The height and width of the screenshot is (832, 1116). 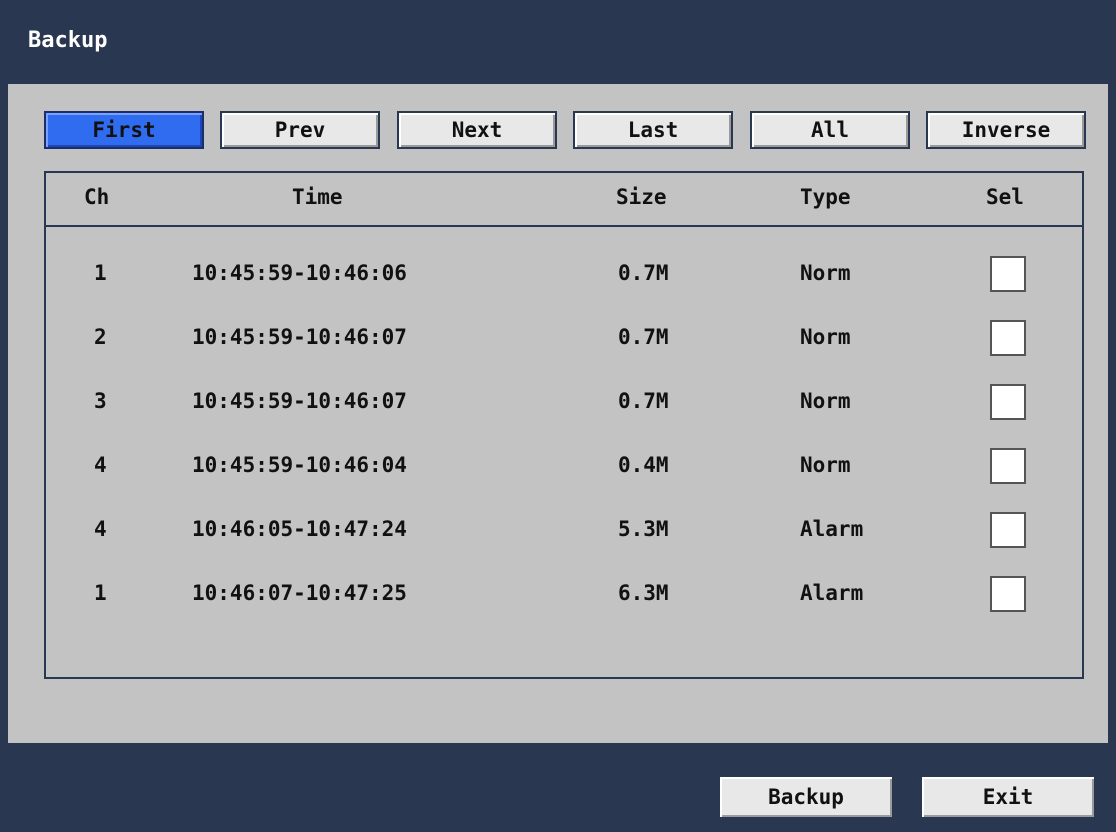 I want to click on table-row: 2 10:45:59-10:46:07 0.7M Norm, so click(x=564, y=337).